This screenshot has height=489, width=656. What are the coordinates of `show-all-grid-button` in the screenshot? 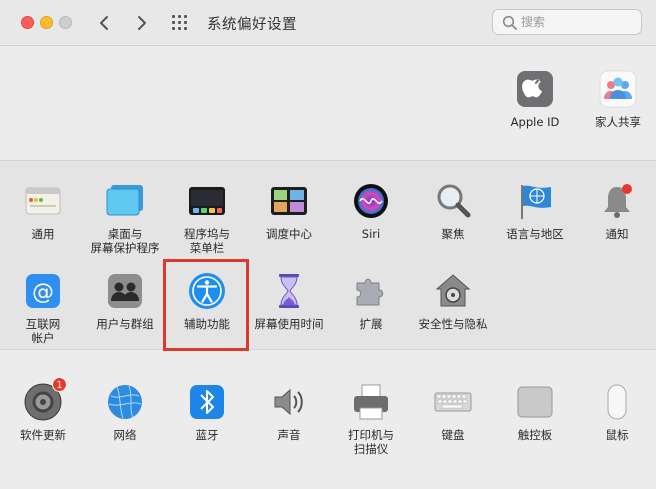 It's located at (181, 23).